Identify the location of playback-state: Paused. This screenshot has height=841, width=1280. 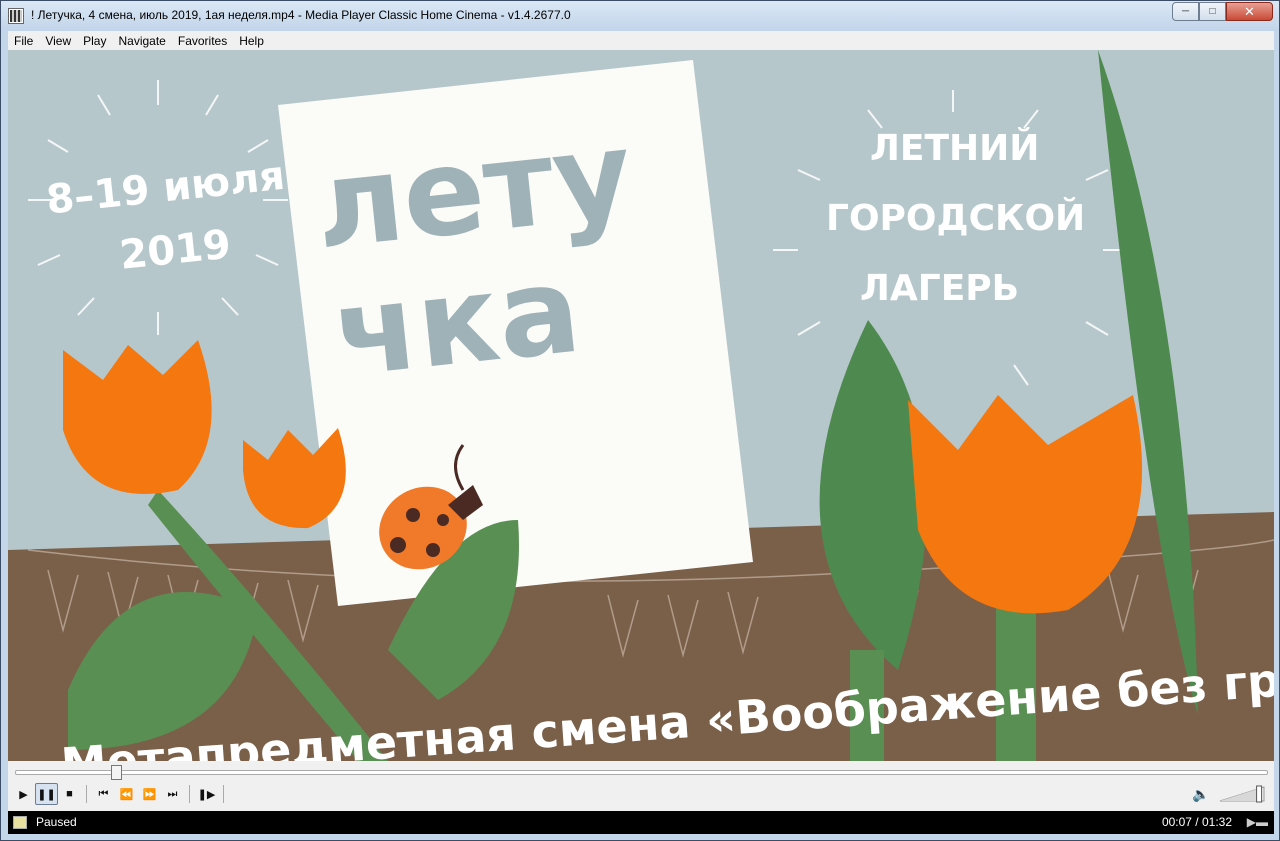
(56, 822).